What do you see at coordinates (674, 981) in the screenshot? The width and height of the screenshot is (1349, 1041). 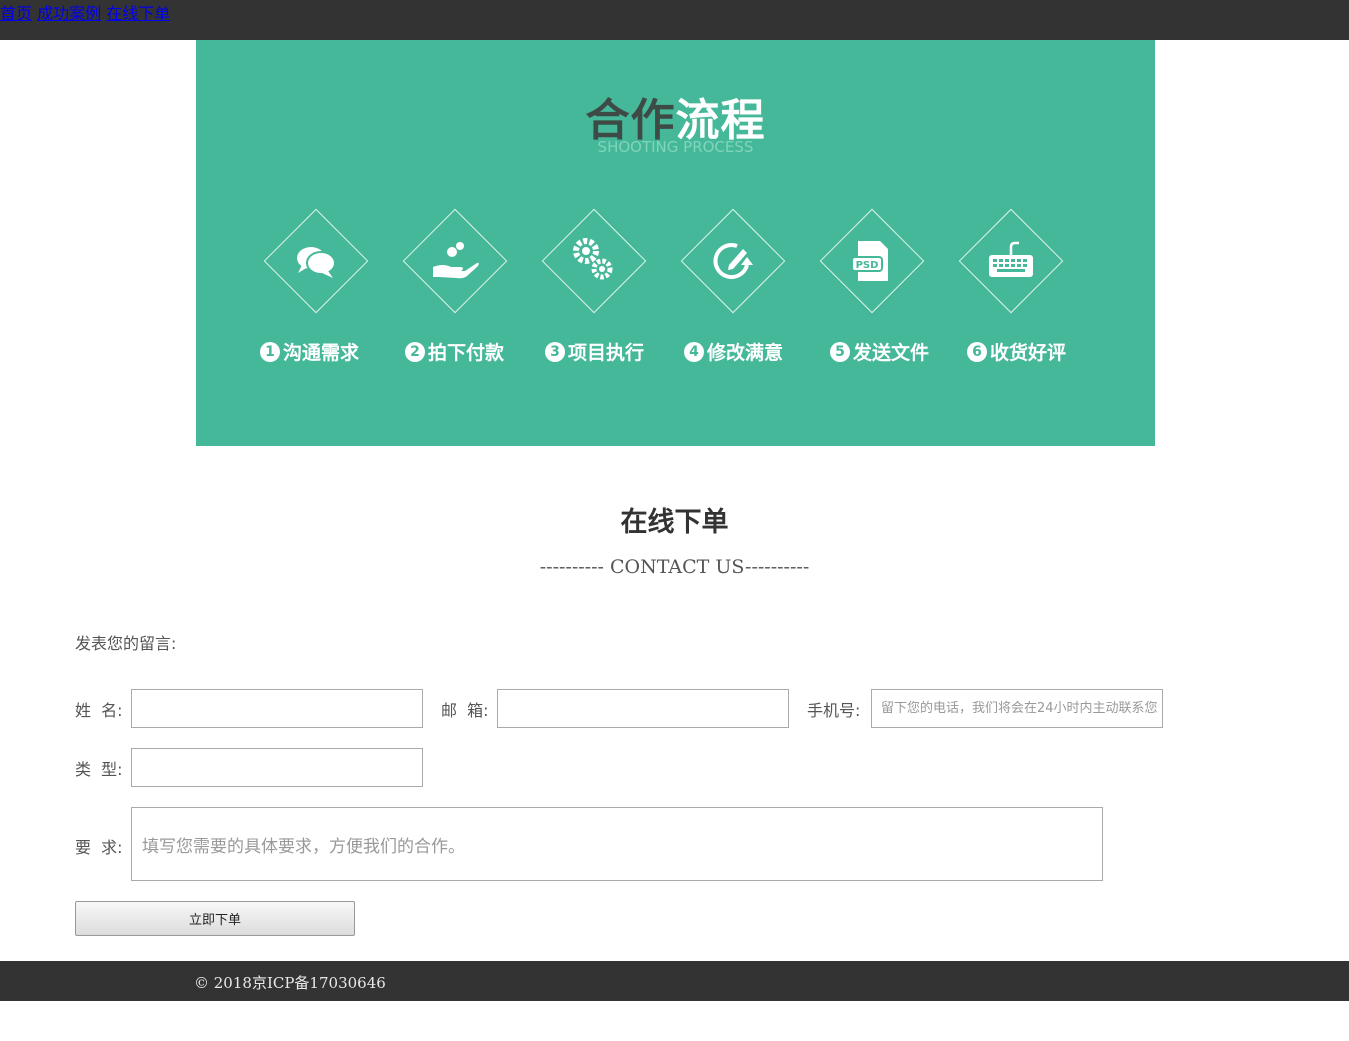 I see `footer: © 2018京ICP备17030646` at bounding box center [674, 981].